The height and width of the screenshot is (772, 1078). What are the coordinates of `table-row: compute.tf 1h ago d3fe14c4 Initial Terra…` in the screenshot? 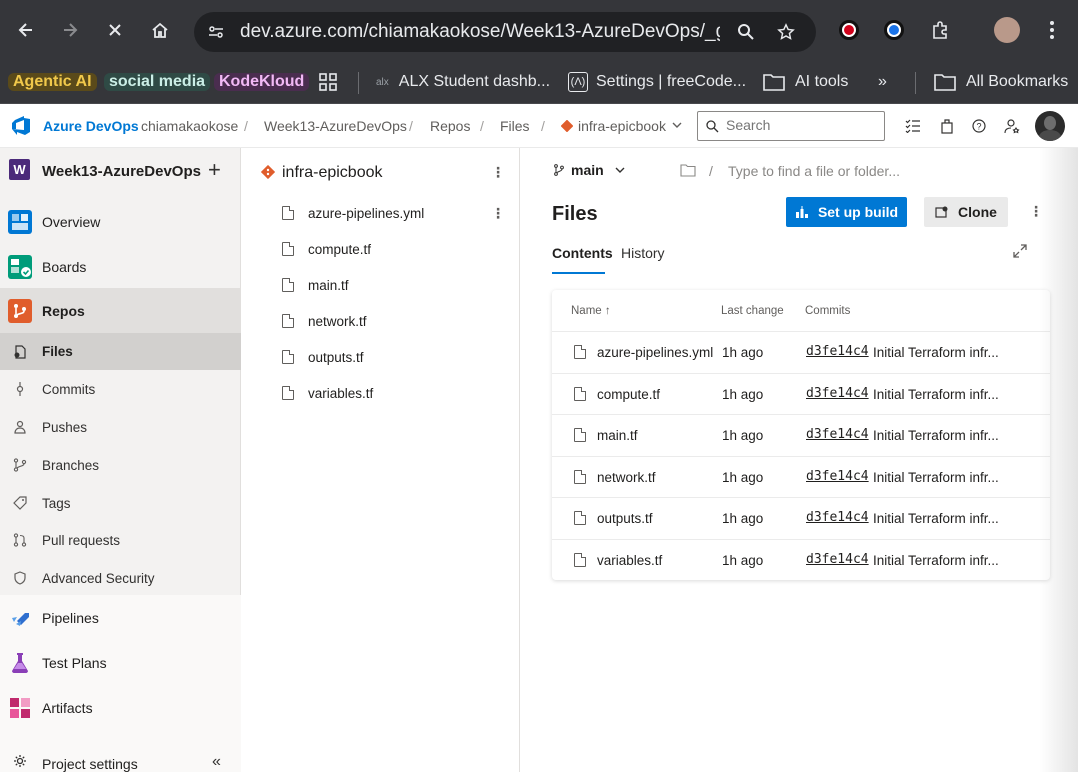 It's located at (801, 393).